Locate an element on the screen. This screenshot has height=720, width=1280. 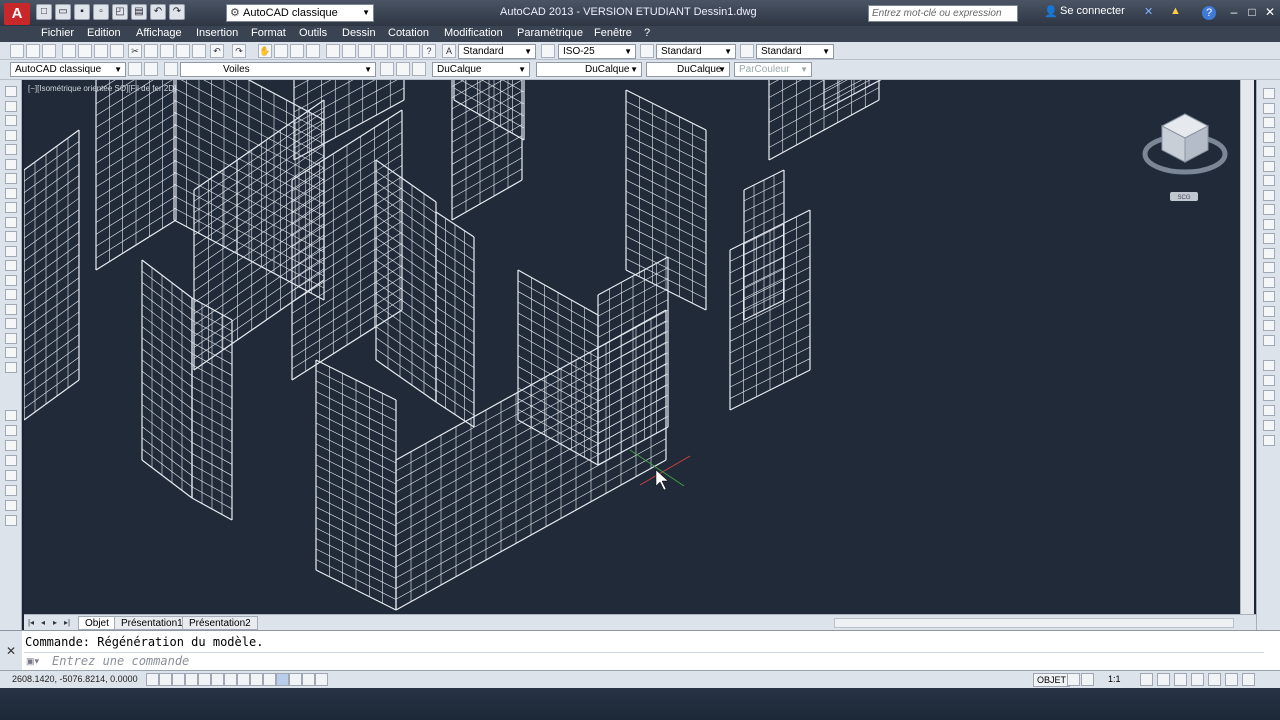
model-space-toggle: OBJET is located at coordinates (1052, 680).